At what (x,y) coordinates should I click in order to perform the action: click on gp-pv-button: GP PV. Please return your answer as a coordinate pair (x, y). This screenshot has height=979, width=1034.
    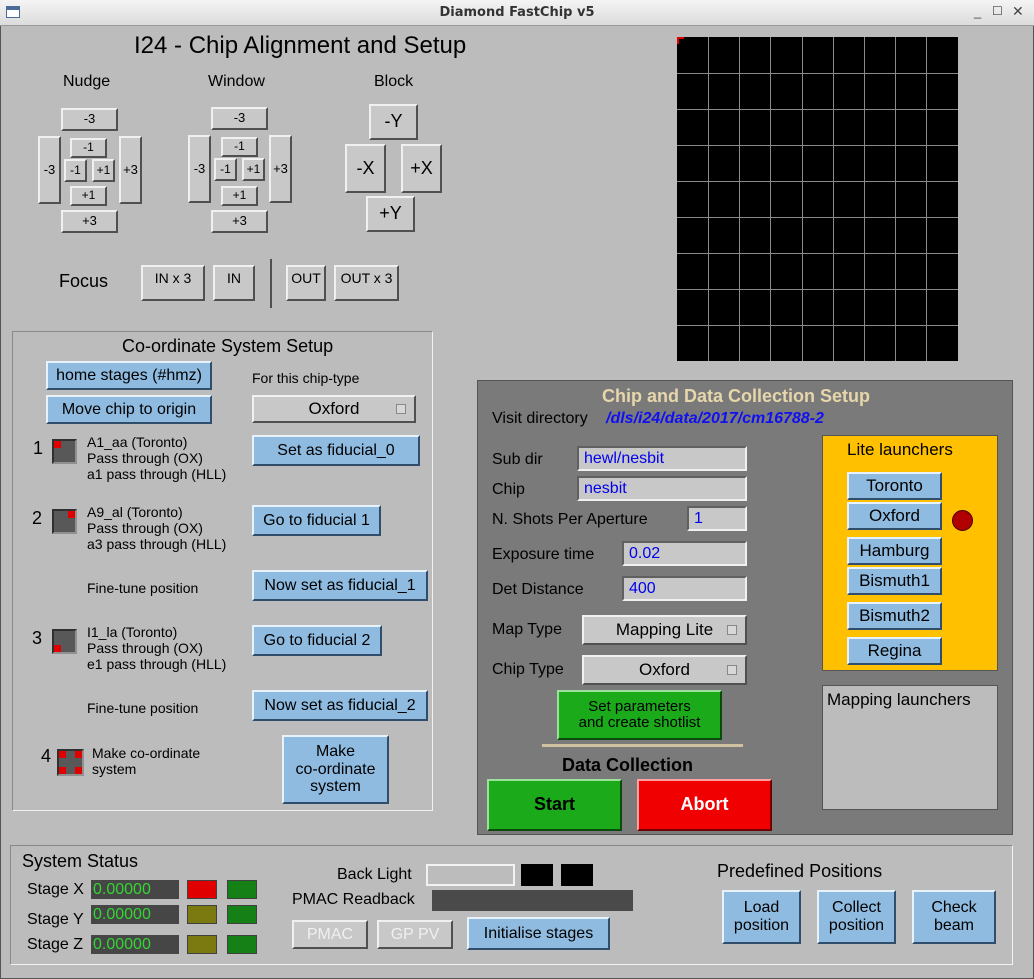
    Looking at the image, I should click on (415, 934).